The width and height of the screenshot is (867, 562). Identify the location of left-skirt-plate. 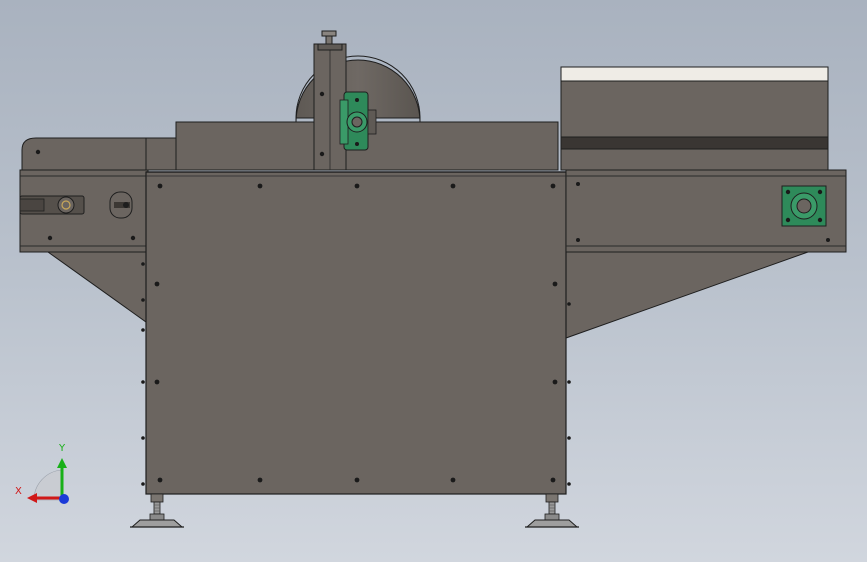
(96, 287).